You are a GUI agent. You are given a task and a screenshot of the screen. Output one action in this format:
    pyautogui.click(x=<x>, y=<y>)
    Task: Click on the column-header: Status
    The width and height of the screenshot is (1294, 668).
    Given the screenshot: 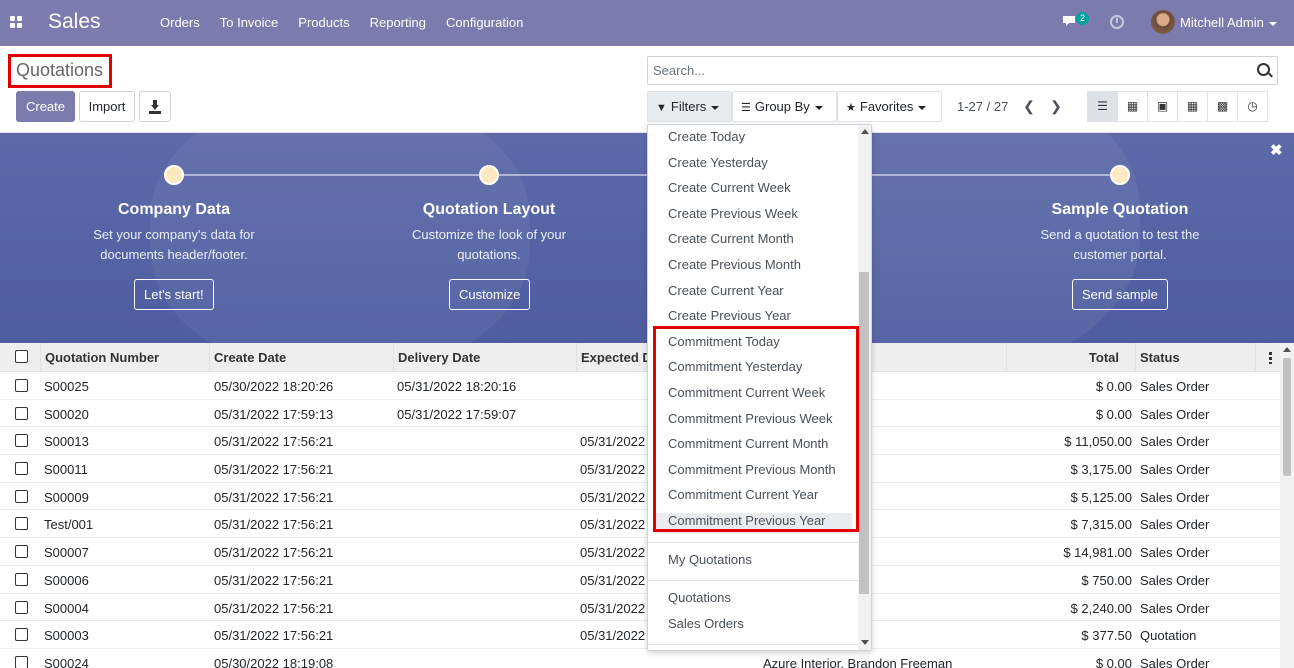 What is the action you would take?
    pyautogui.click(x=1160, y=357)
    